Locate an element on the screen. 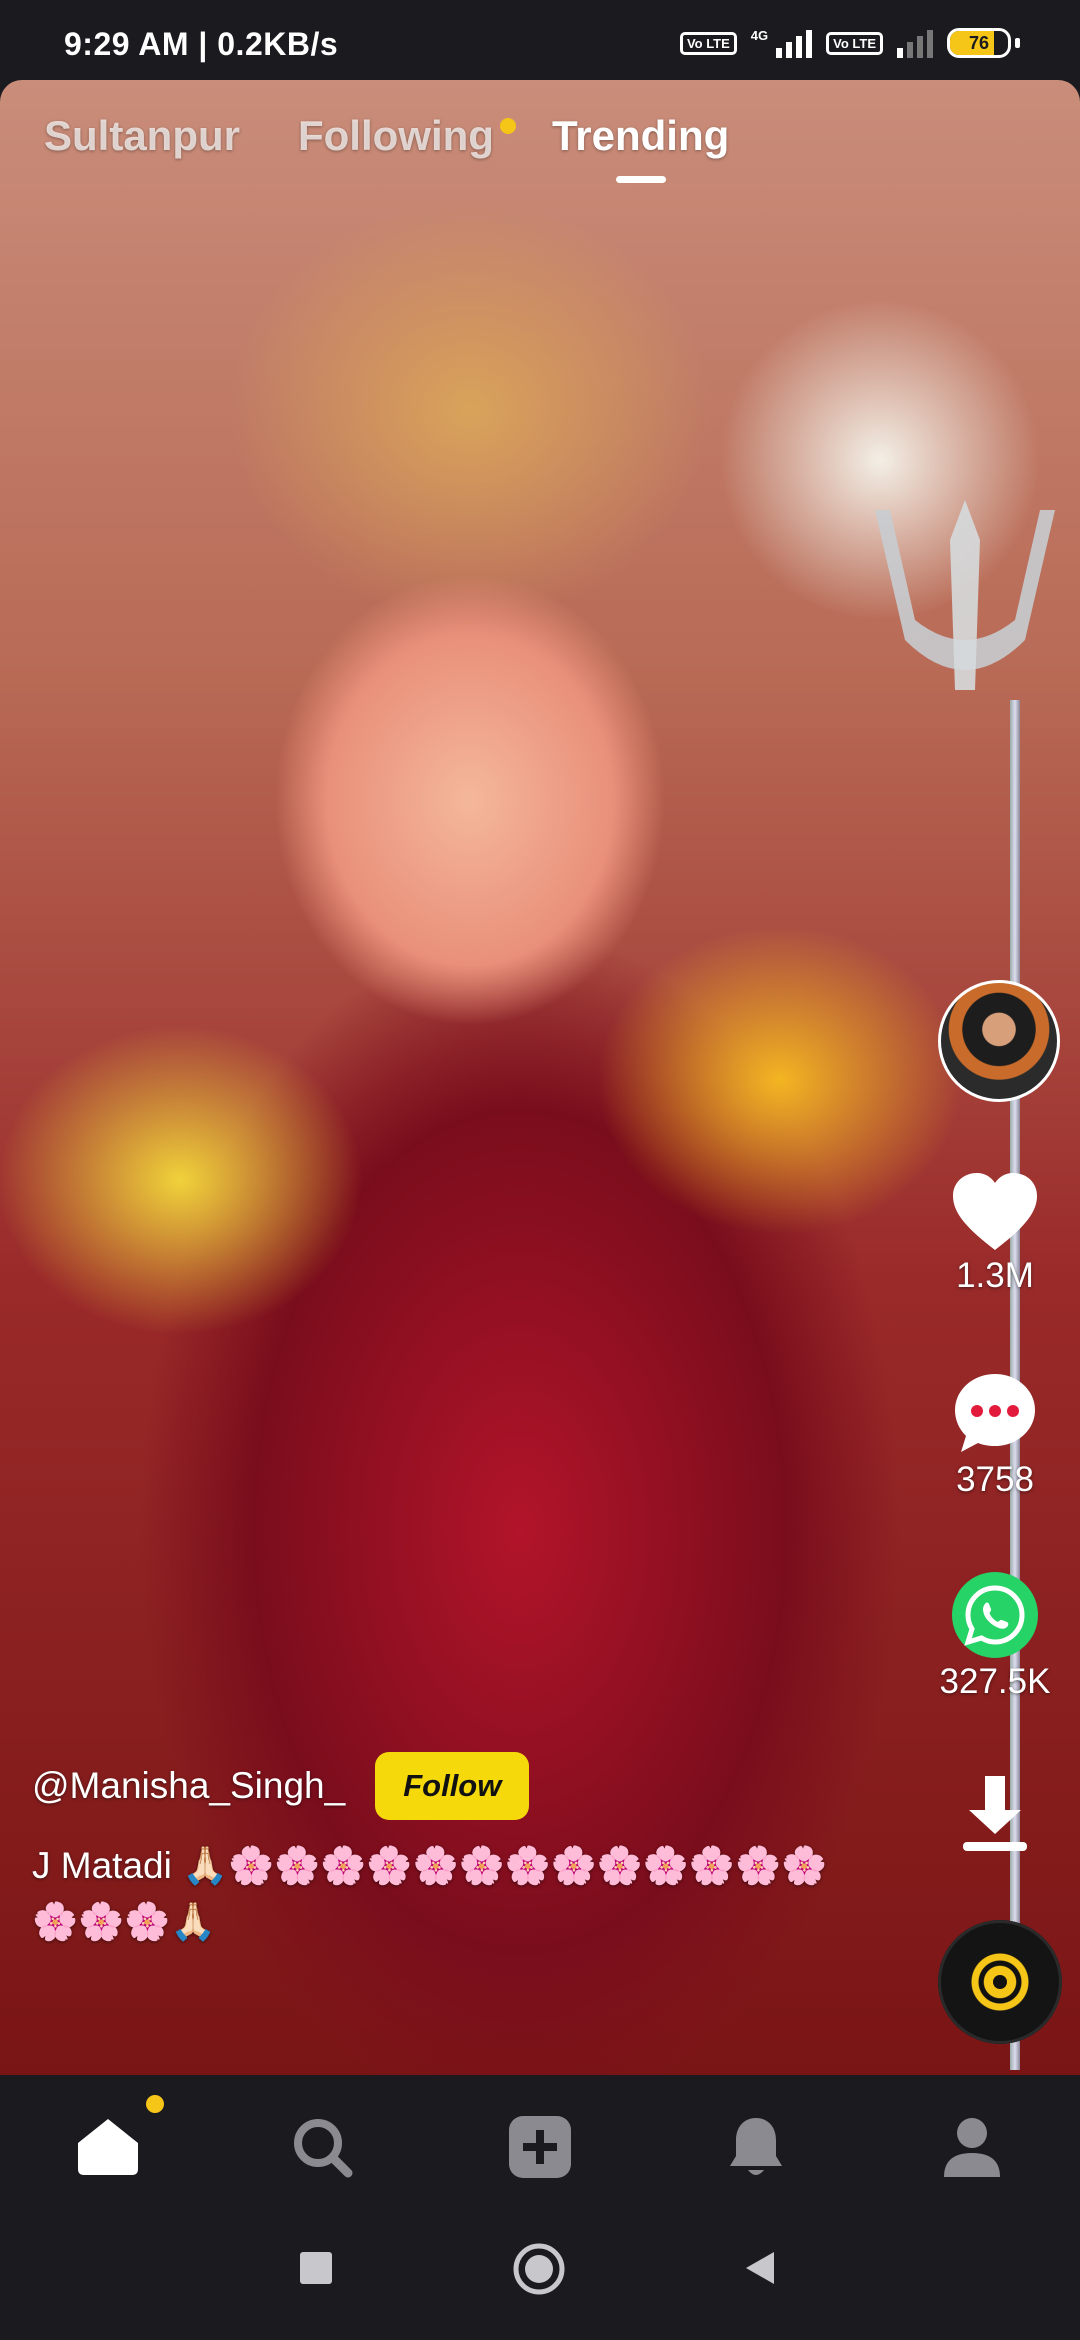  creator-row: @Manisha_Singh_ Follow is located at coordinates (281, 1786).